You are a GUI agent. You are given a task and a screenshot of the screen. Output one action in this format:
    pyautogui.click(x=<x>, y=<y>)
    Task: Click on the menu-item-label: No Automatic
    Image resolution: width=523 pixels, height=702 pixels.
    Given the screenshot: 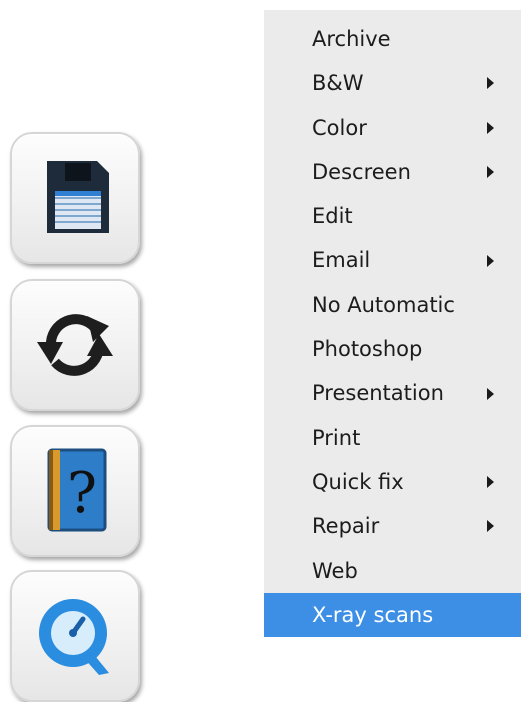 What is the action you would take?
    pyautogui.click(x=383, y=304)
    